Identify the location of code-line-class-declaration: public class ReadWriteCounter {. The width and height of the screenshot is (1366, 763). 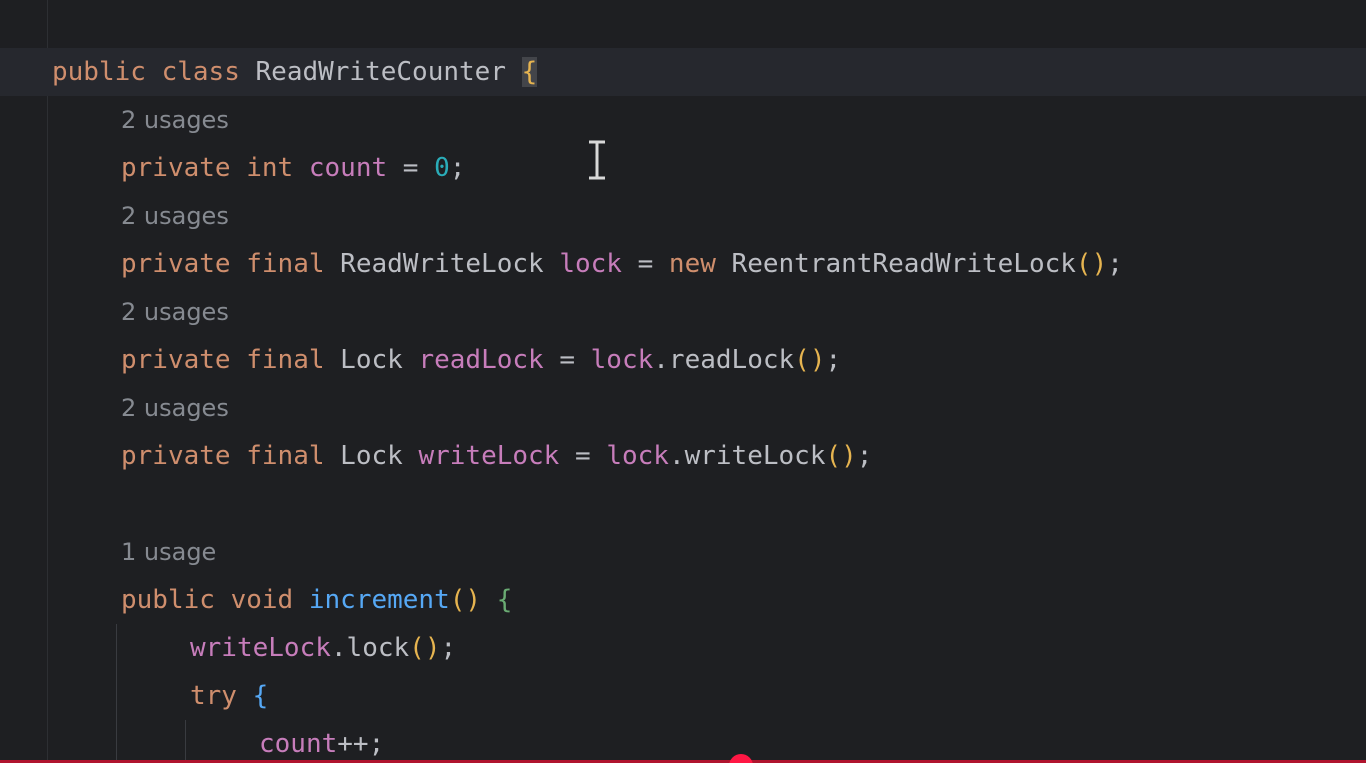
(295, 72).